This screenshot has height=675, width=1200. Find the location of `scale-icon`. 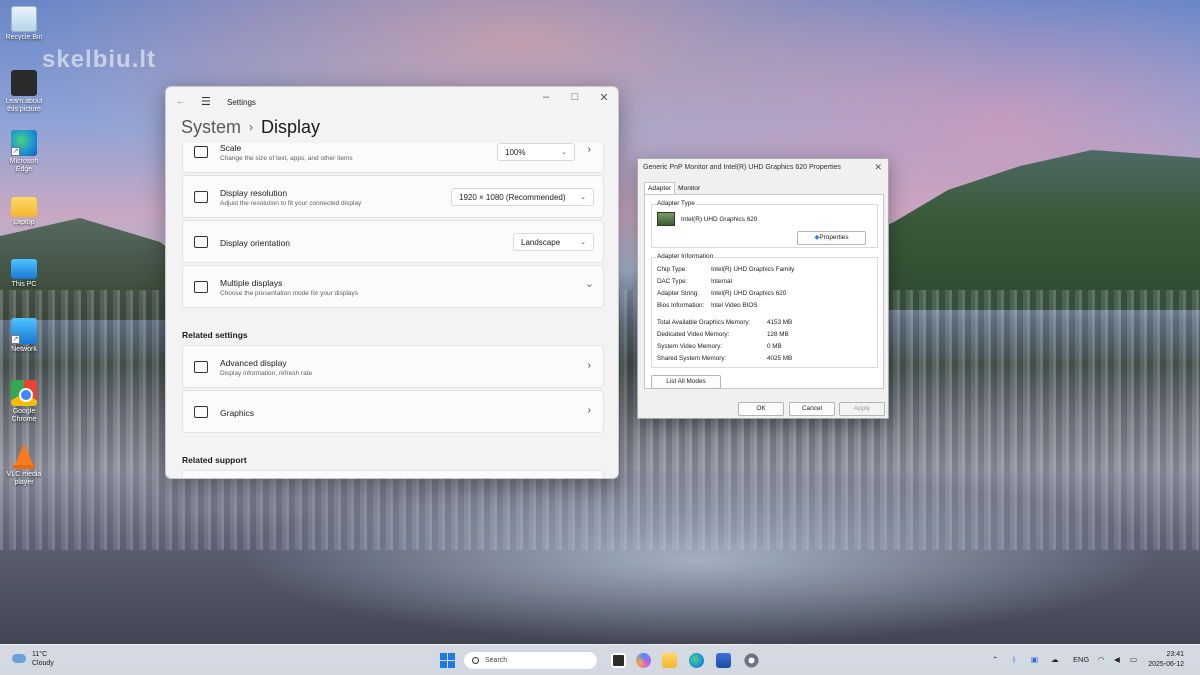

scale-icon is located at coordinates (201, 152).